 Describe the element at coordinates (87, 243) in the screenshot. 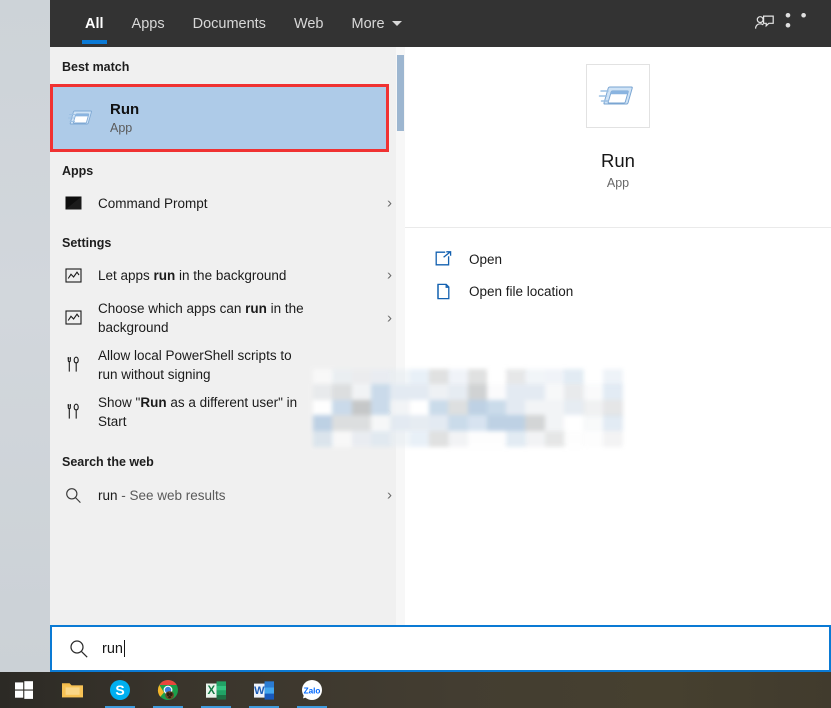

I see `section-header-settings: Settings` at that location.